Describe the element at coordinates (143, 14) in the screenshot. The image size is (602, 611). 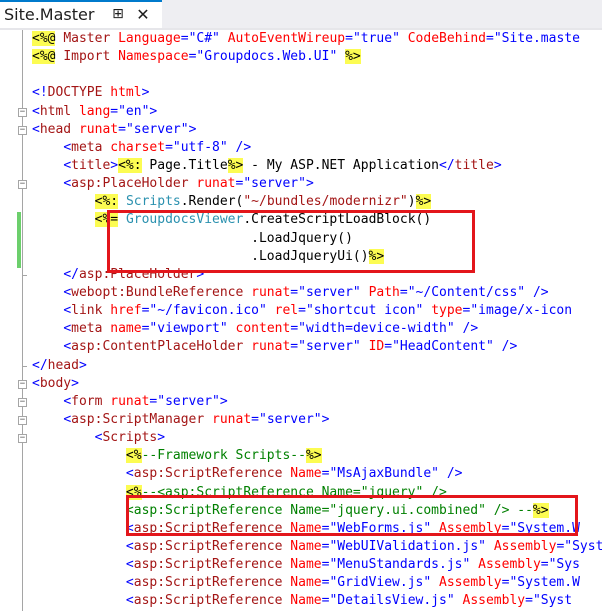
I see `close-icon: ✕` at that location.